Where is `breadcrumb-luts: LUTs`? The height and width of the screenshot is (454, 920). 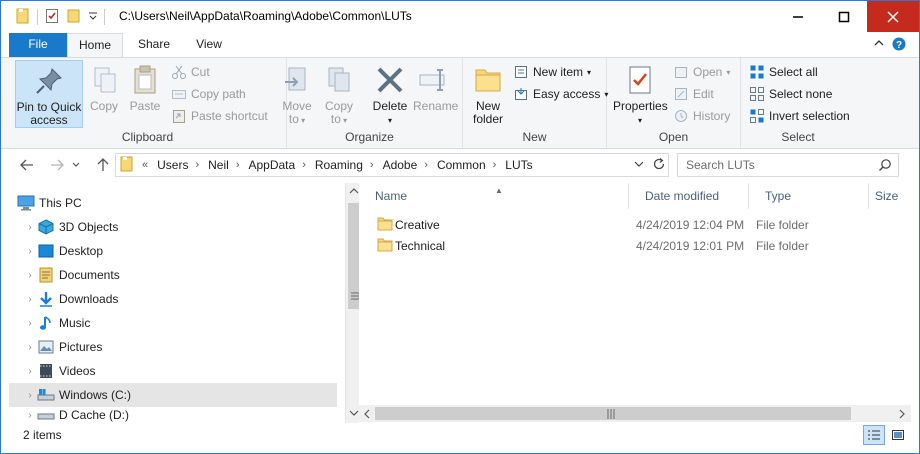
breadcrumb-luts: LUTs is located at coordinates (518, 165).